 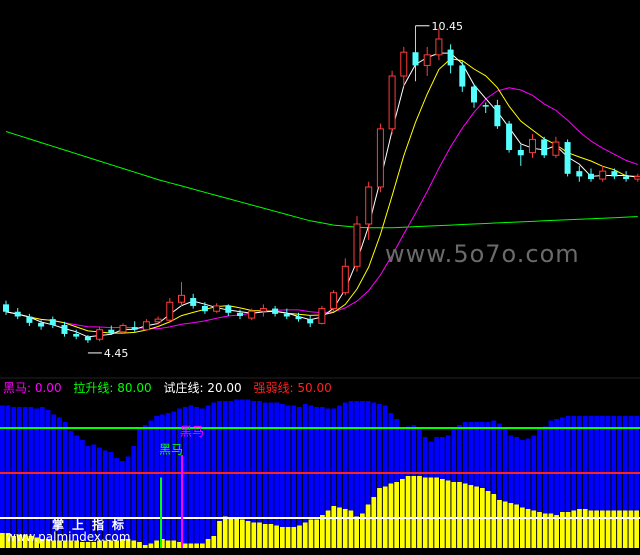 I want to click on low-price-label: 4.45, so click(x=116, y=353).